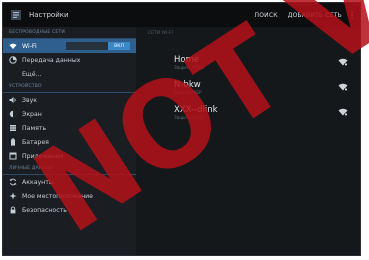 The image size is (369, 260). Describe the element at coordinates (69, 128) in the screenshot. I see `sidebar-item-storage: Память` at that location.